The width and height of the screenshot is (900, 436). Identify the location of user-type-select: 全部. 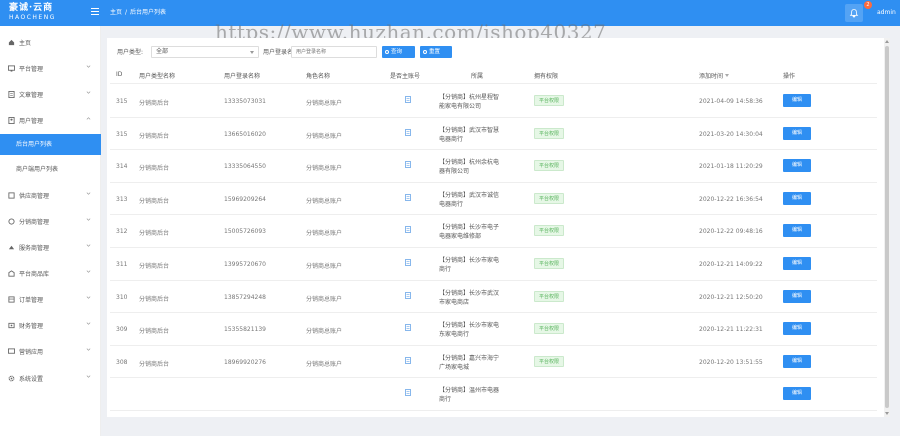
(205, 52).